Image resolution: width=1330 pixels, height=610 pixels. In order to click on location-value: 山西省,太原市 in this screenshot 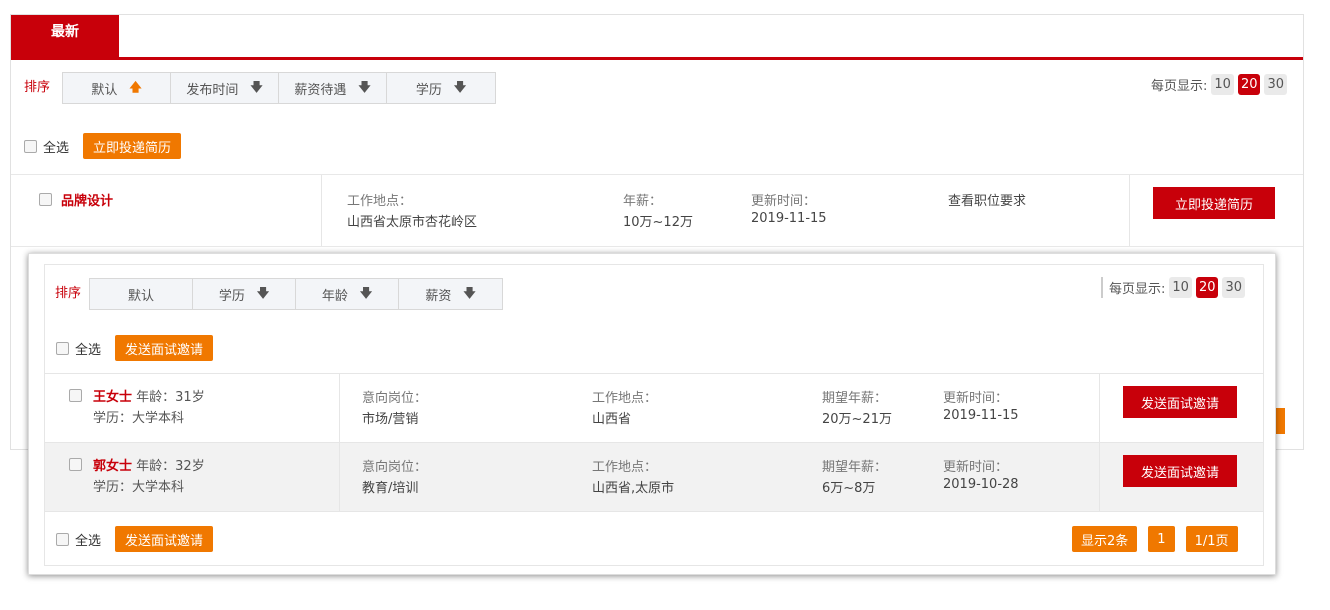, I will do `click(633, 488)`.